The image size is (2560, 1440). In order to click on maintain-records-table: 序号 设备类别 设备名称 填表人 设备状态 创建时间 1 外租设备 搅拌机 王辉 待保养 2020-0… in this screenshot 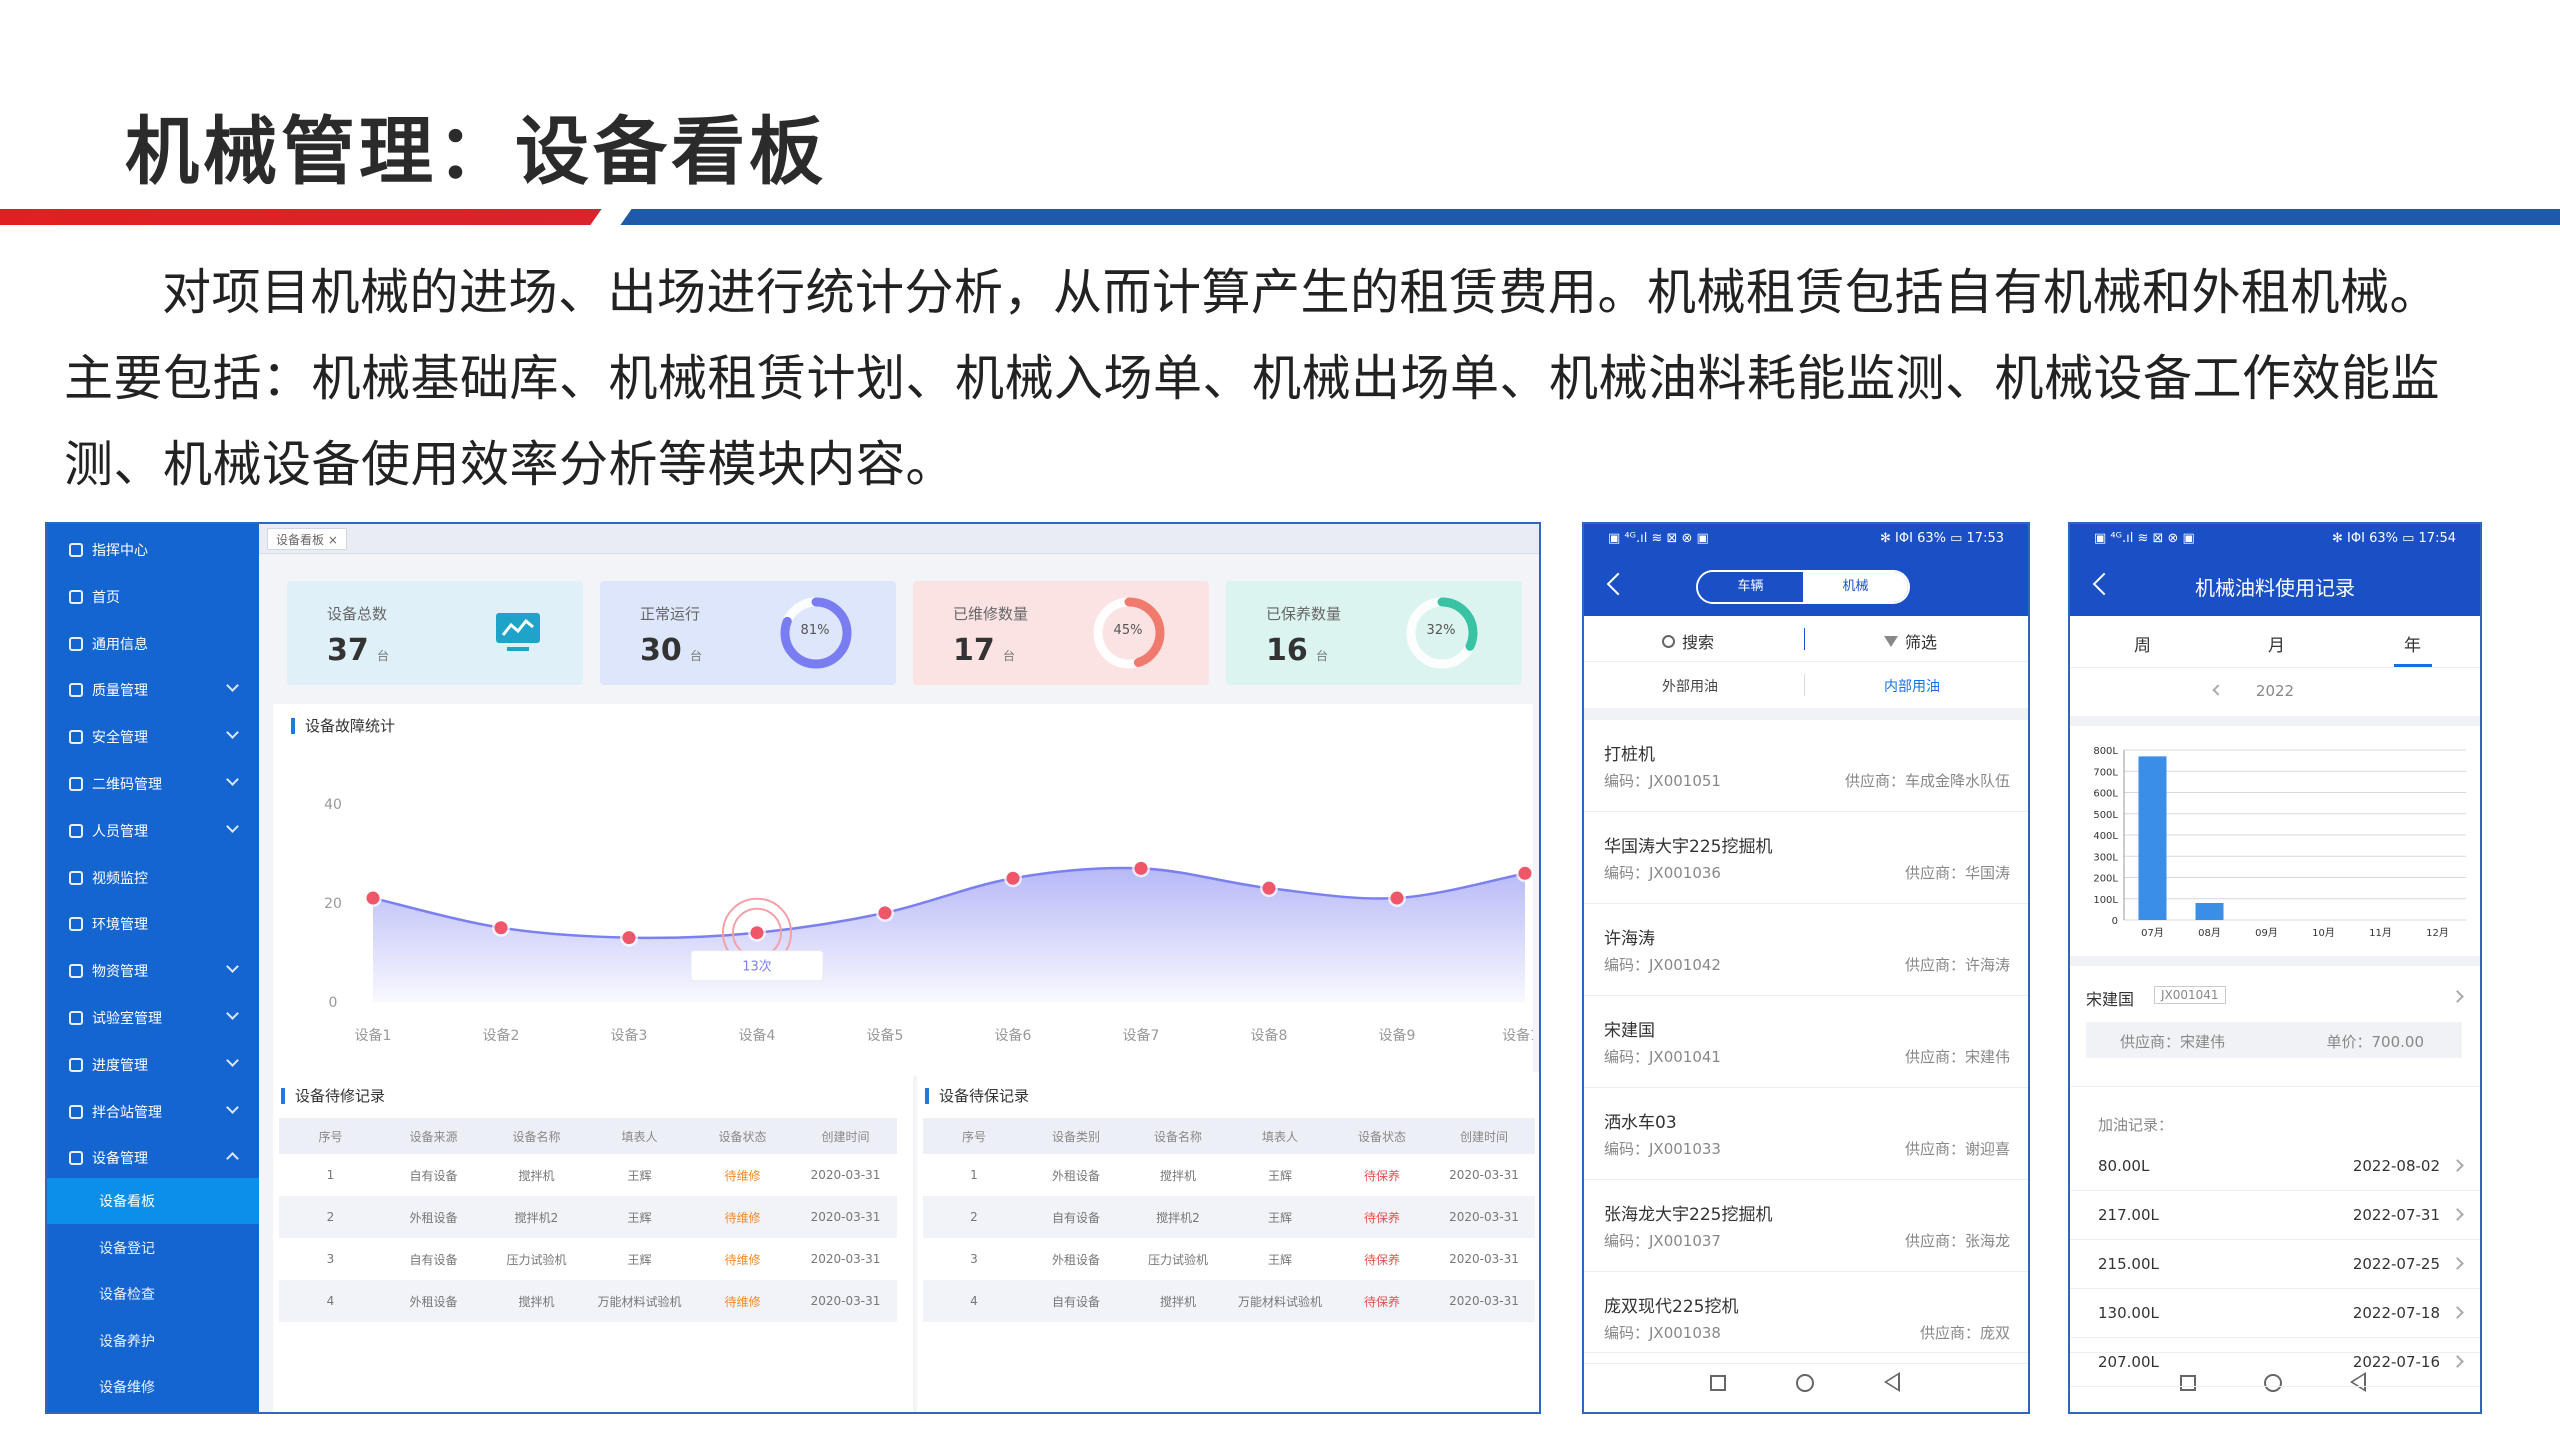, I will do `click(1229, 1220)`.